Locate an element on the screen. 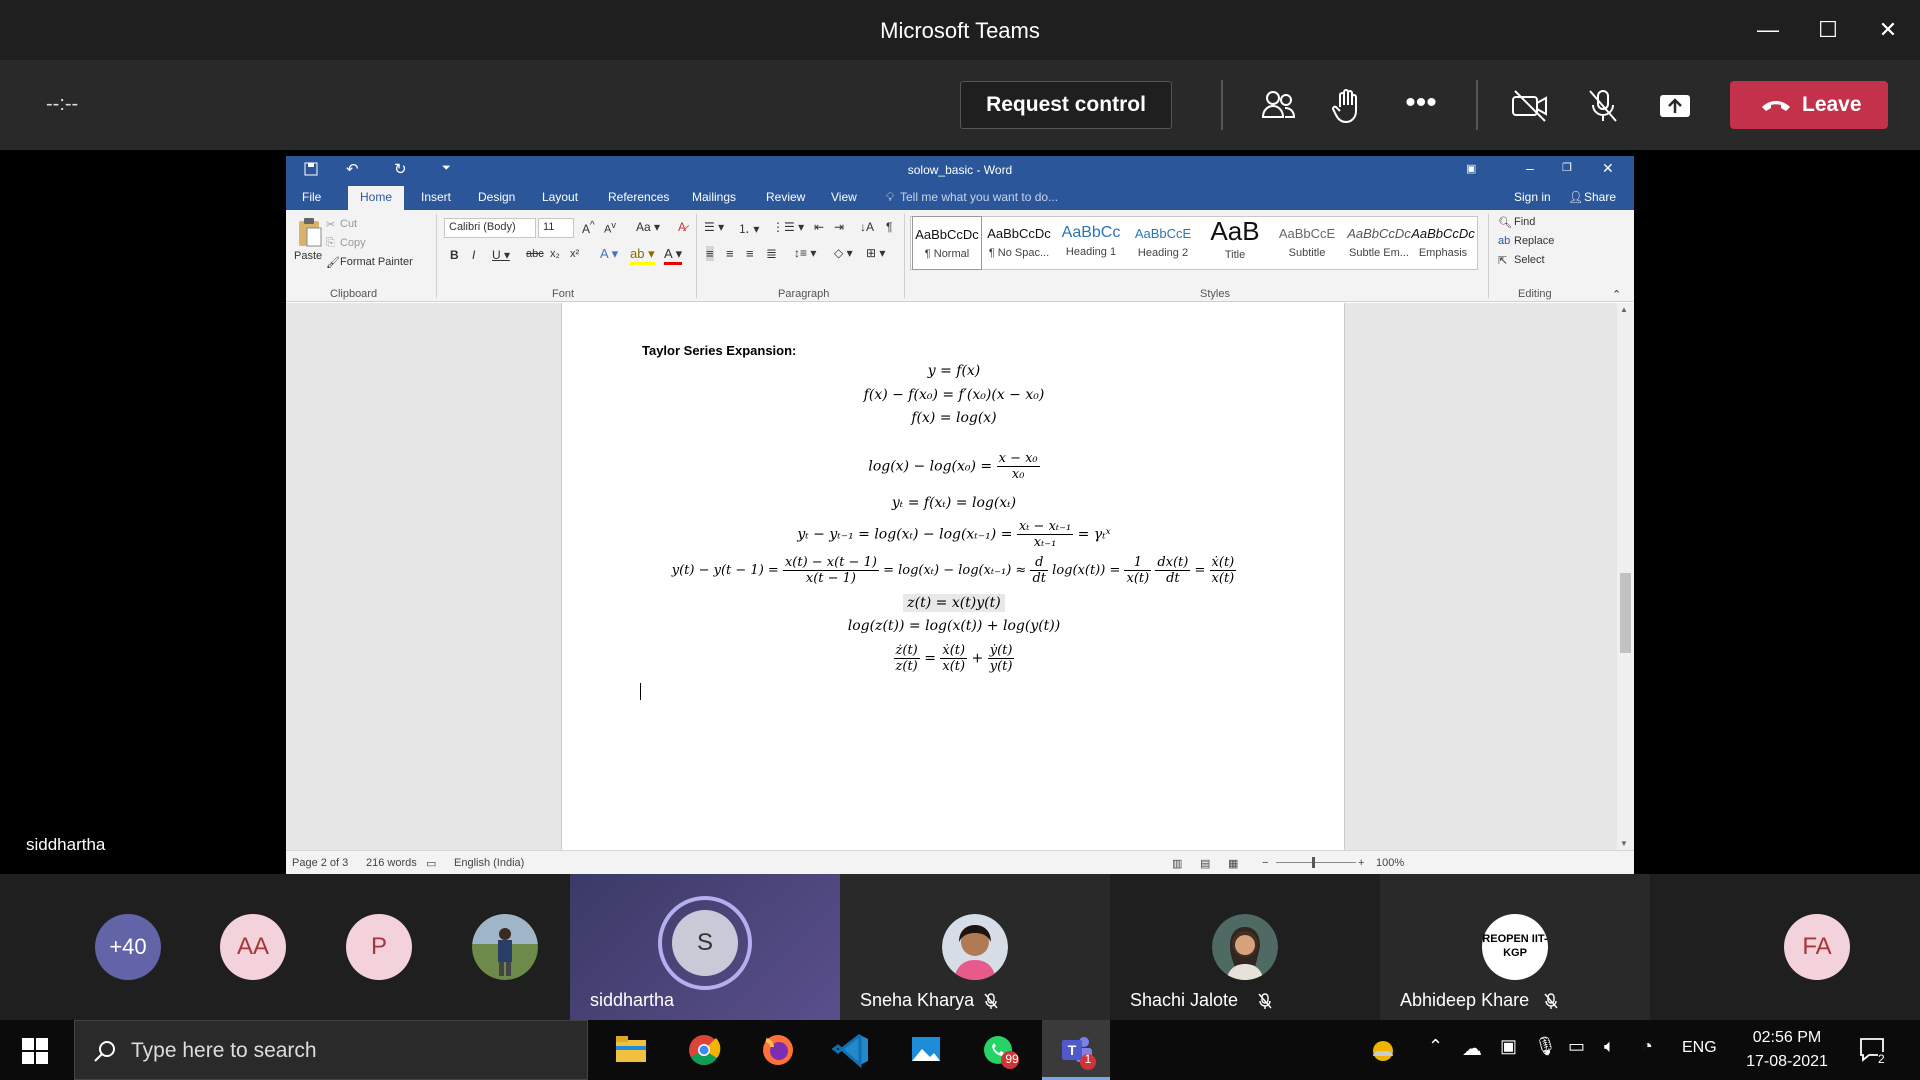 The width and height of the screenshot is (1920, 1080). tab-layout: Layout is located at coordinates (560, 197).